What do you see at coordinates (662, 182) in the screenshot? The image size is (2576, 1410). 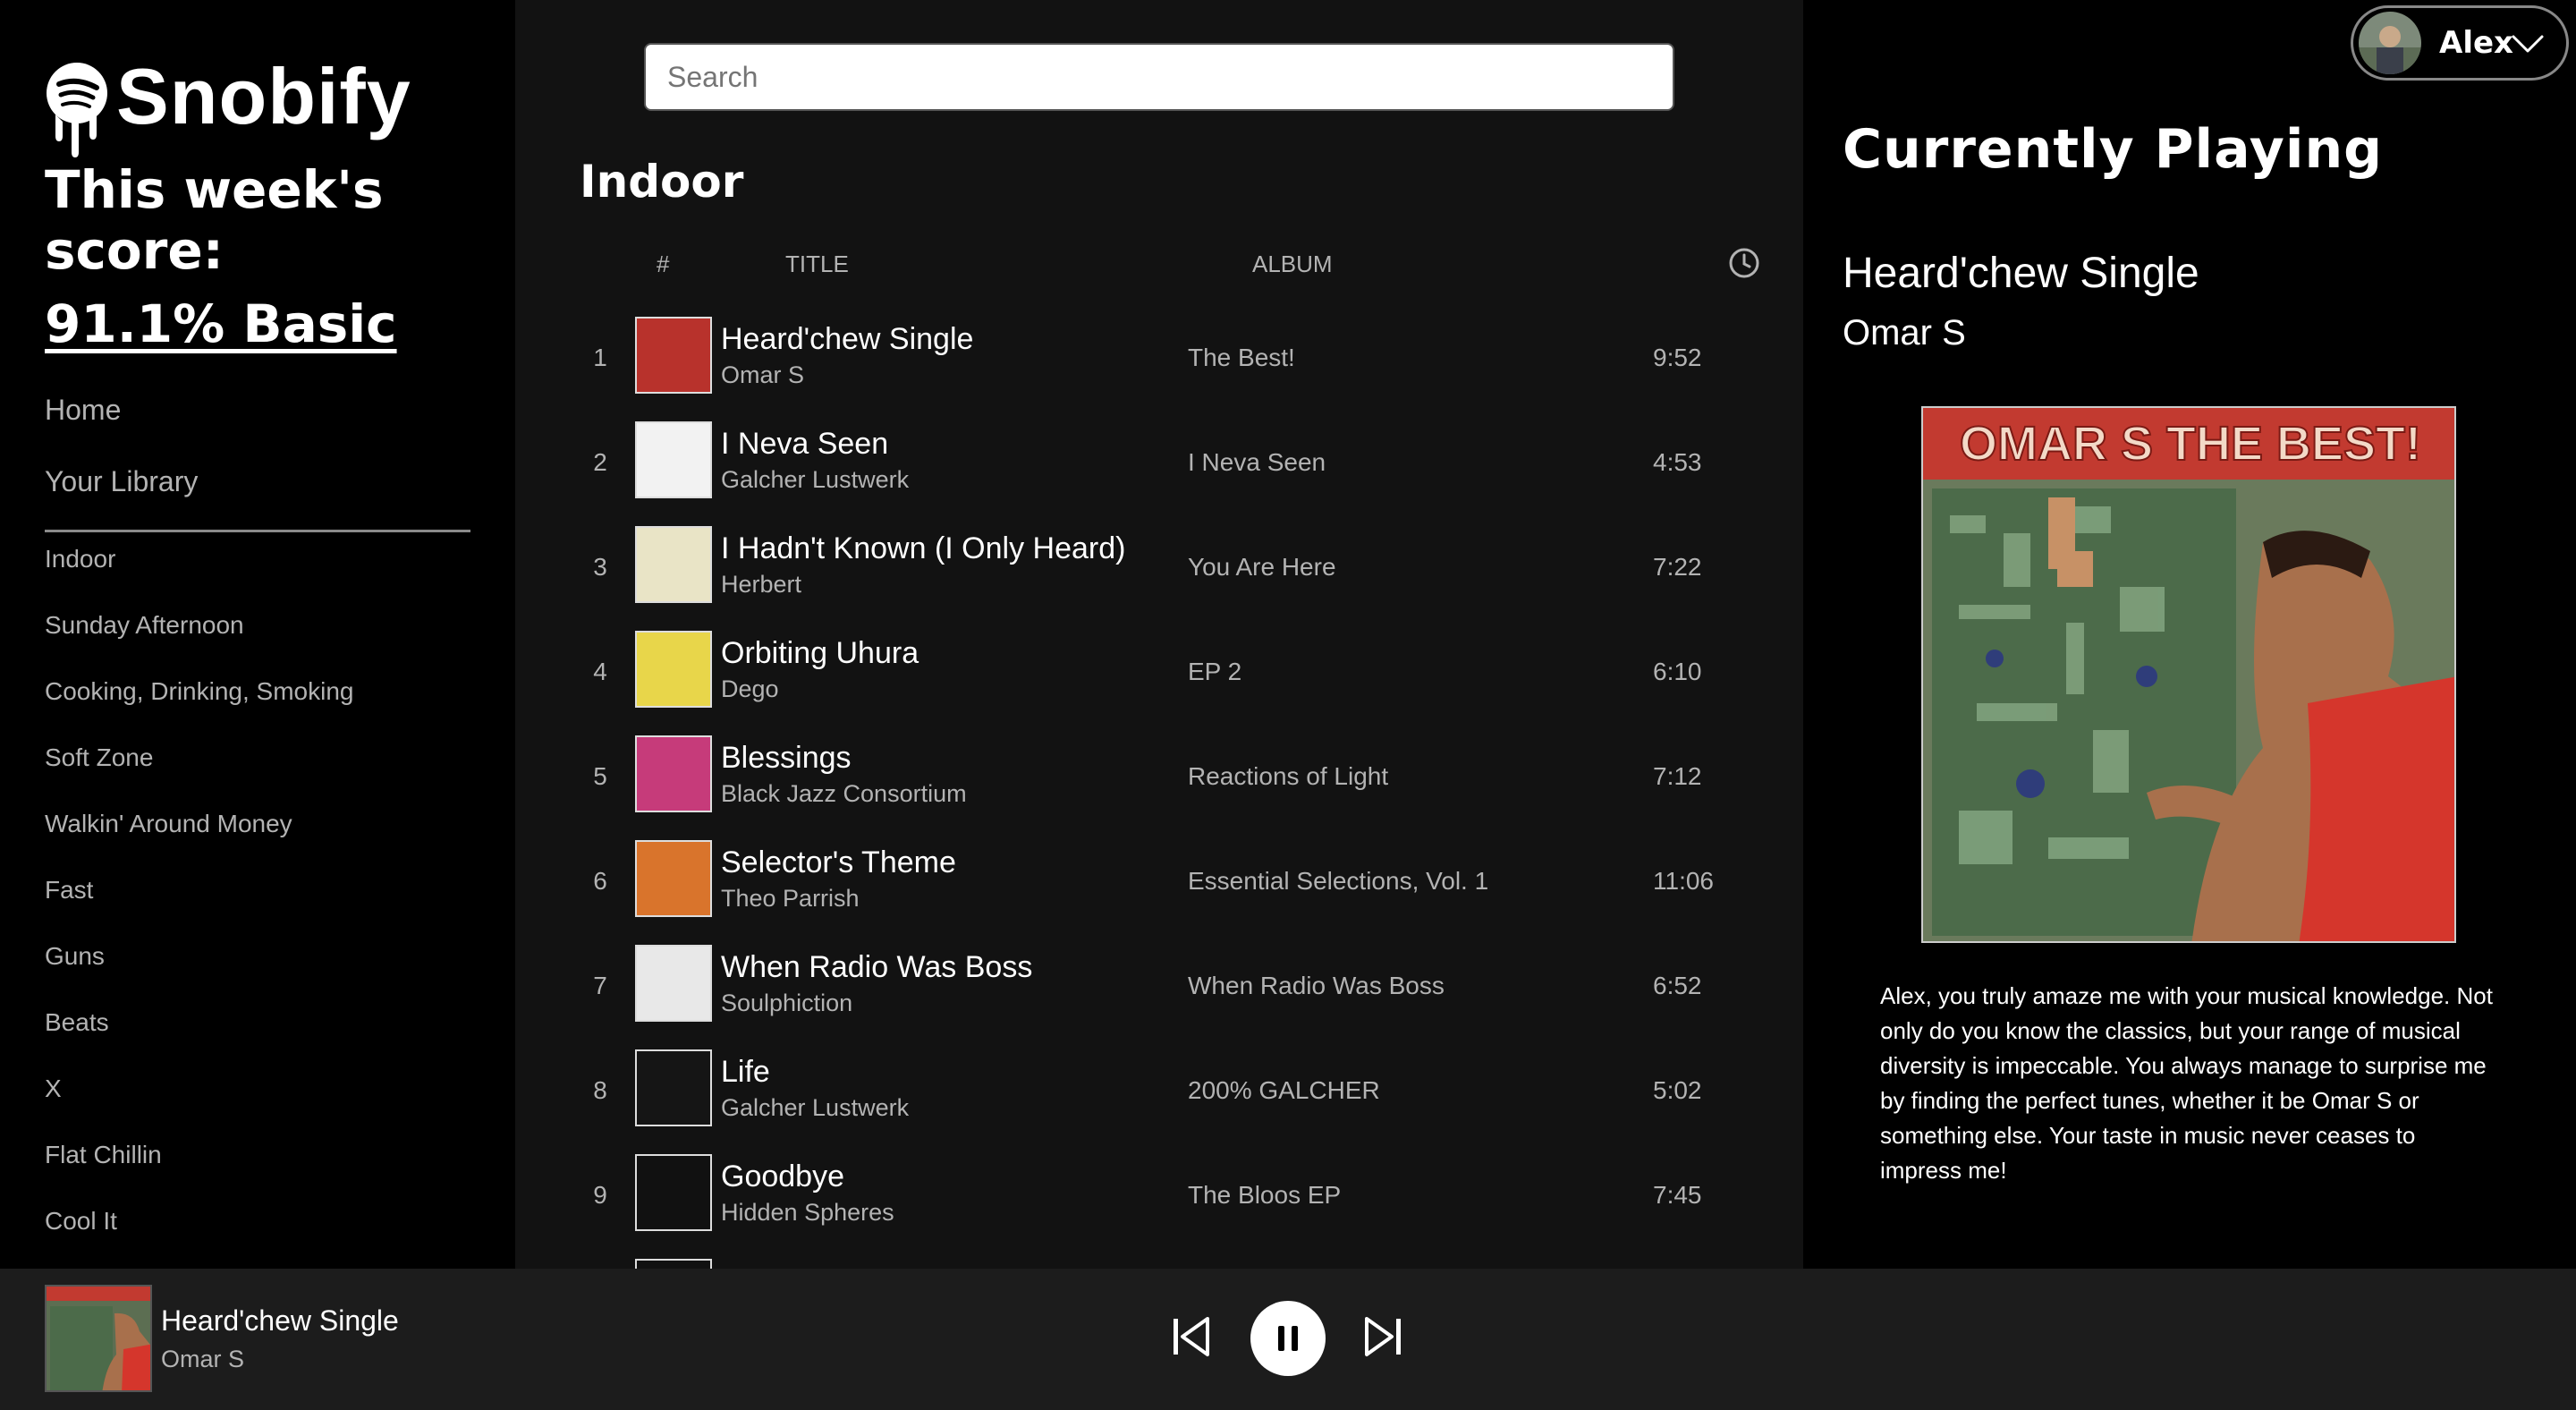 I see `playlist-title: Indoor` at bounding box center [662, 182].